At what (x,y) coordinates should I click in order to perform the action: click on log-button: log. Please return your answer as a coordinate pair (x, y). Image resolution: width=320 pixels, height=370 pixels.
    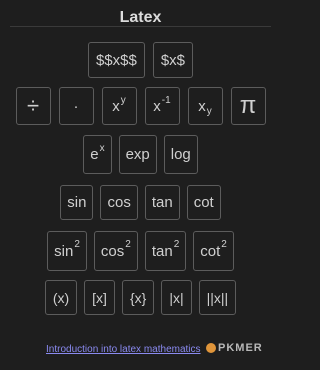
    Looking at the image, I should click on (180, 154).